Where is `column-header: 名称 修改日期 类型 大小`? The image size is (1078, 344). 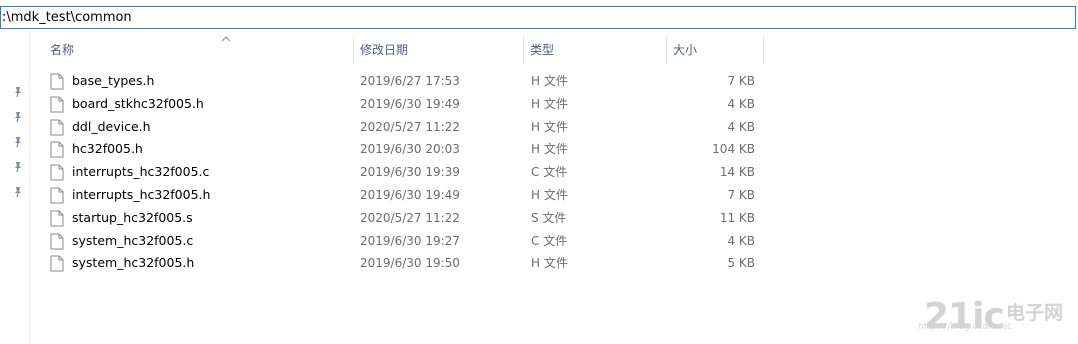
column-header: 名称 修改日期 类型 大小 is located at coordinates (554, 50).